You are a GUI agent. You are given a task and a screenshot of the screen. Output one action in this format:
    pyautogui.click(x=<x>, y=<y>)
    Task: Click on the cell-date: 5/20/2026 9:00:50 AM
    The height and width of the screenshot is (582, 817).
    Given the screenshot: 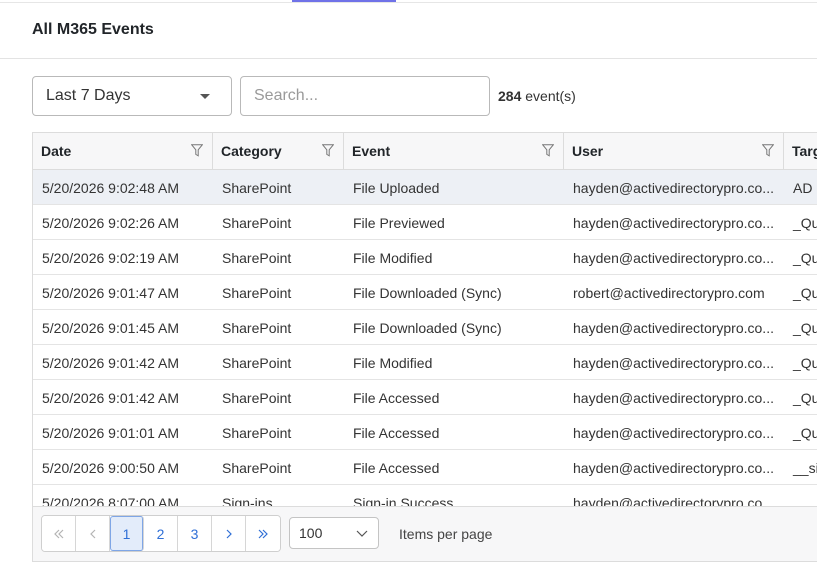 What is the action you would take?
    pyautogui.click(x=110, y=467)
    